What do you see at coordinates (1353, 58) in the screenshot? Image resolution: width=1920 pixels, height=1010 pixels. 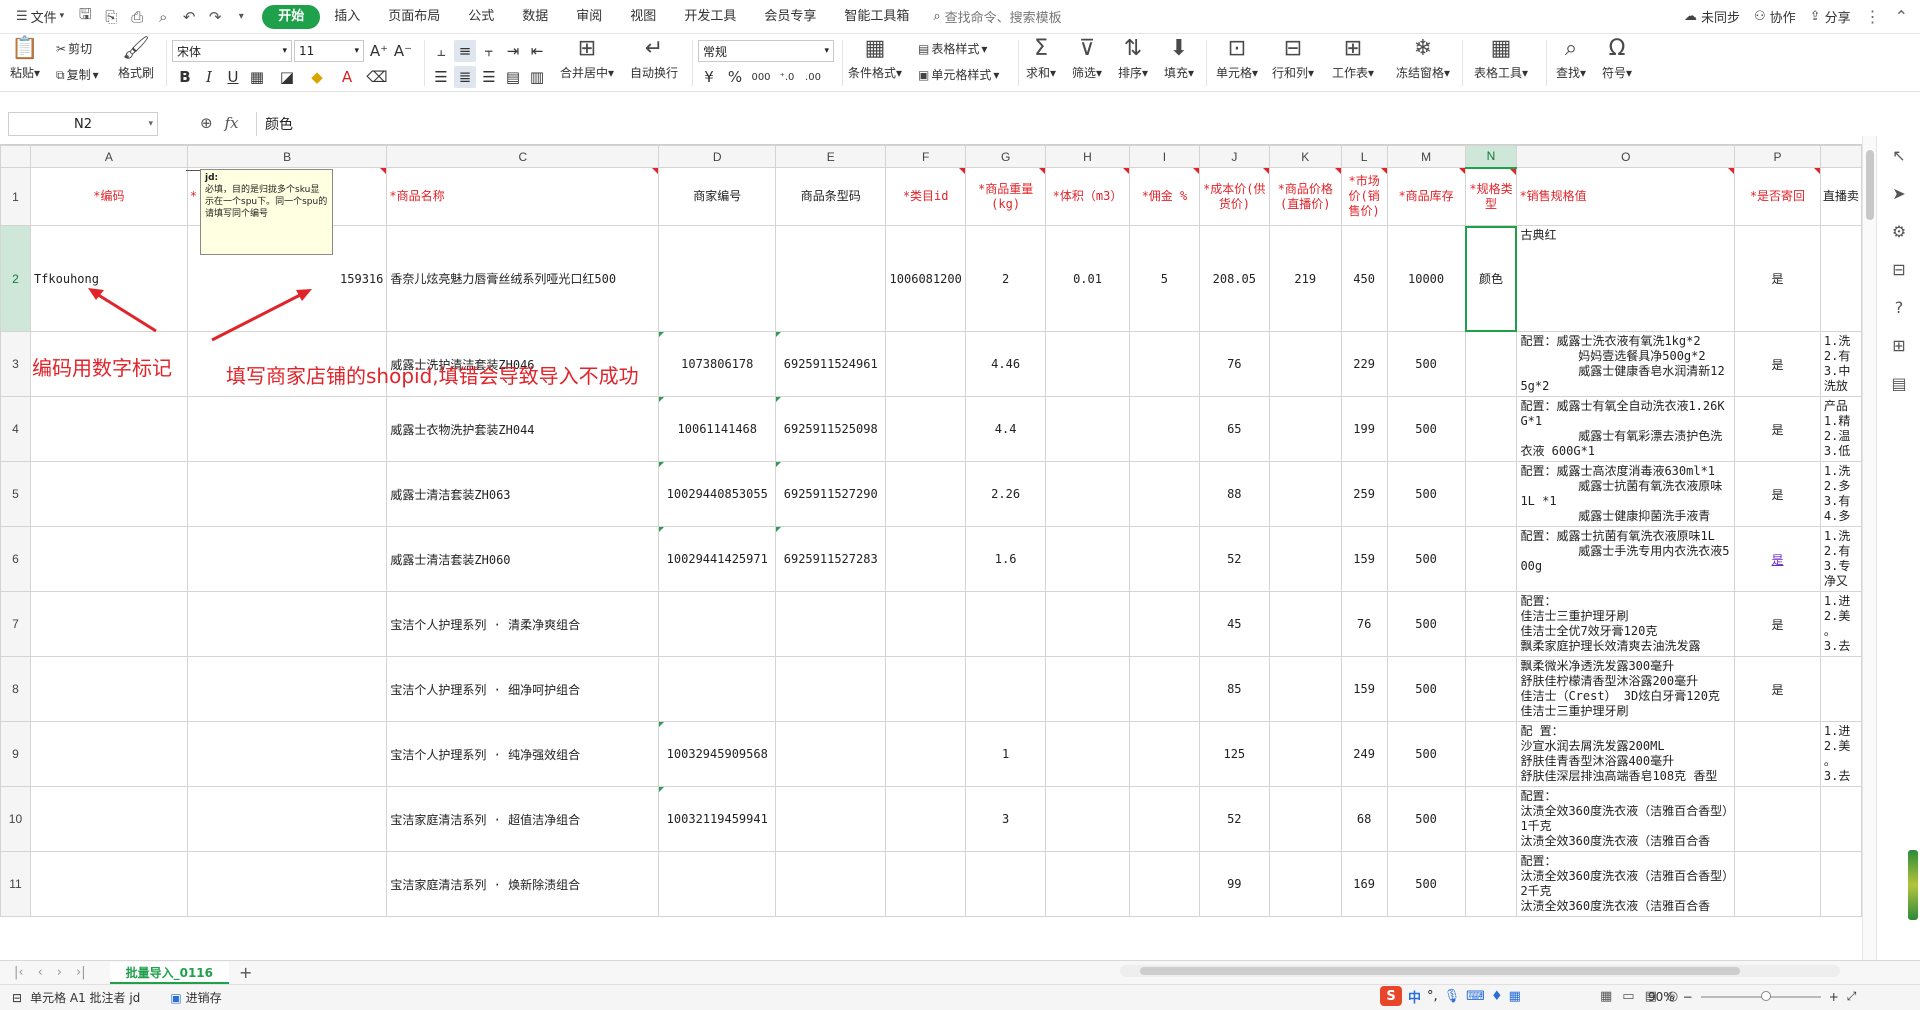 I see `worksheet-button: ⊞ 工作表▾` at bounding box center [1353, 58].